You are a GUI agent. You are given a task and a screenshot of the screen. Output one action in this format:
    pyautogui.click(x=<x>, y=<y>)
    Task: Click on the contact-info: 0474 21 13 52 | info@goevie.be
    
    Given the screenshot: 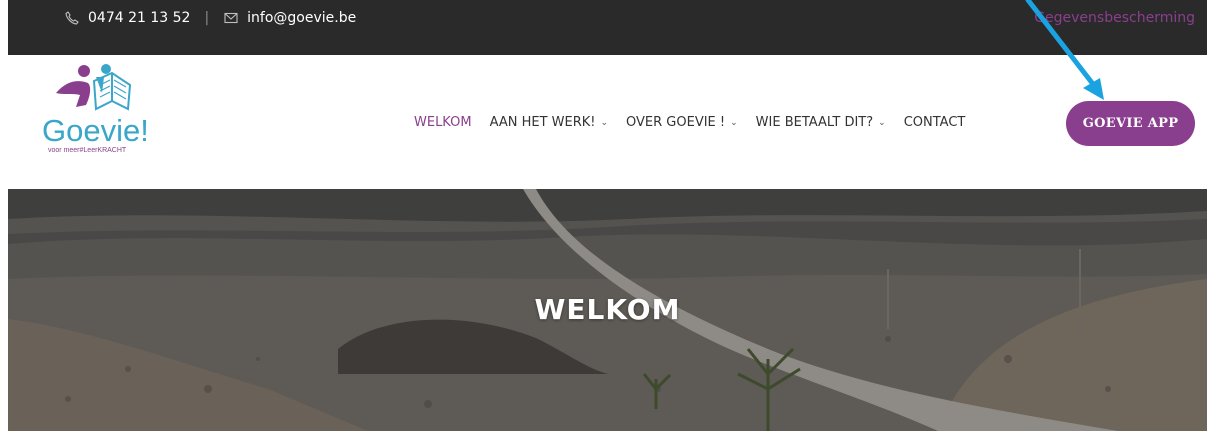 What is the action you would take?
    pyautogui.click(x=210, y=18)
    